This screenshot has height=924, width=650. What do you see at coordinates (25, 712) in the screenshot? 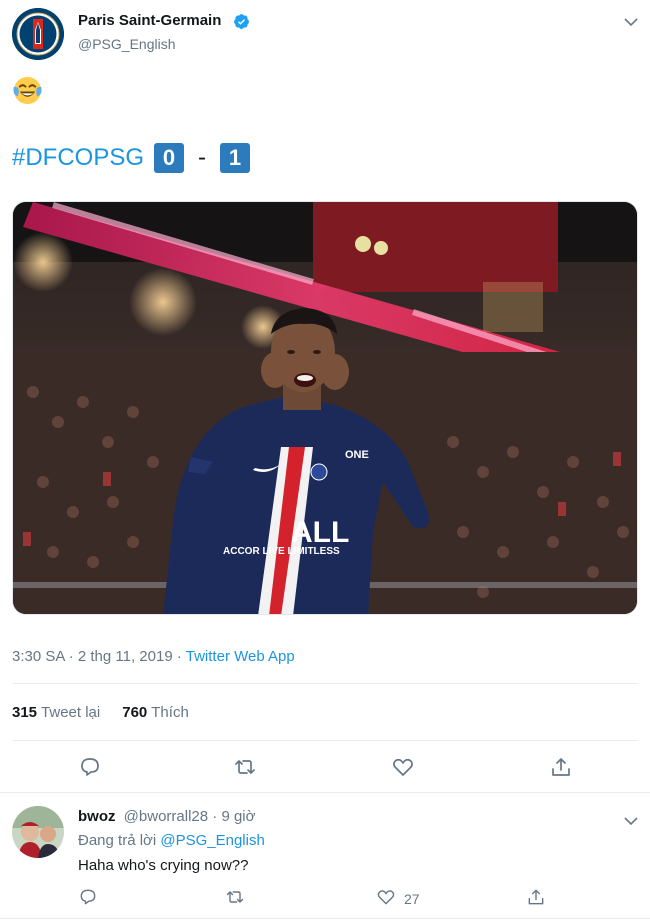
I see `retweets-count: 315` at bounding box center [25, 712].